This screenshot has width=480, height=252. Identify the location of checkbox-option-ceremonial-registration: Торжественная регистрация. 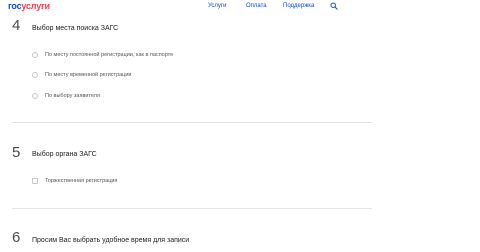
(74, 181).